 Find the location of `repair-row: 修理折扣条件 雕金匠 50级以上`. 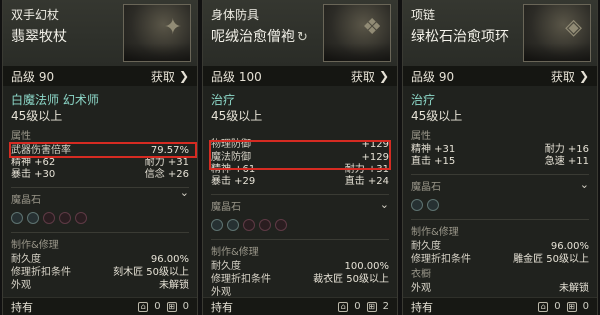

repair-row: 修理折扣条件 雕金匠 50级以上 is located at coordinates (500, 259).